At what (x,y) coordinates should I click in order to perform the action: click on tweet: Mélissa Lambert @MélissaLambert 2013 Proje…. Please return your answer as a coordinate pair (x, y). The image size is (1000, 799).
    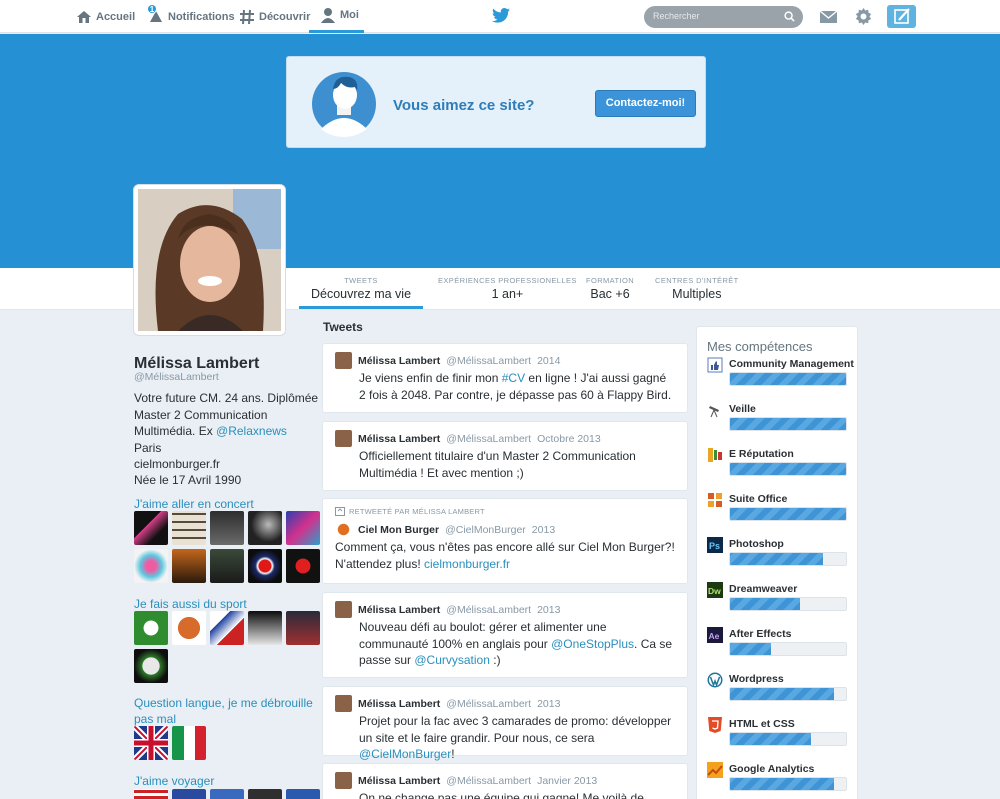
    Looking at the image, I should click on (505, 723).